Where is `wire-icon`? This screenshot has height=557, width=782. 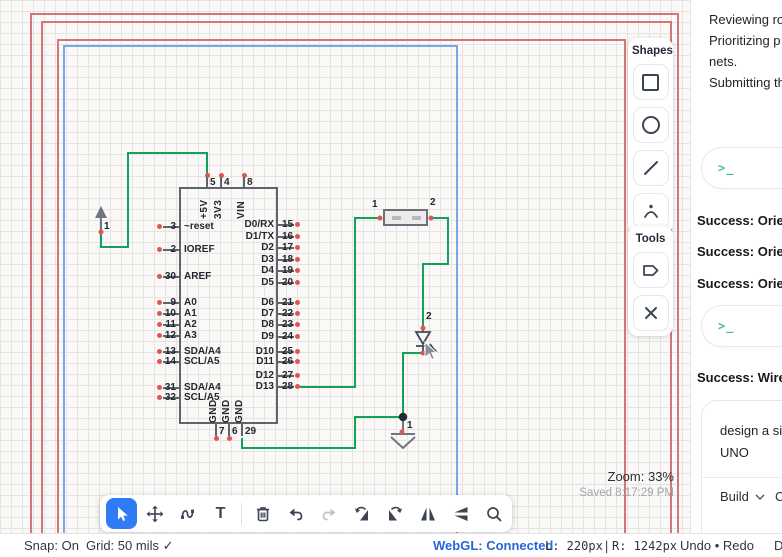 wire-icon is located at coordinates (187, 514).